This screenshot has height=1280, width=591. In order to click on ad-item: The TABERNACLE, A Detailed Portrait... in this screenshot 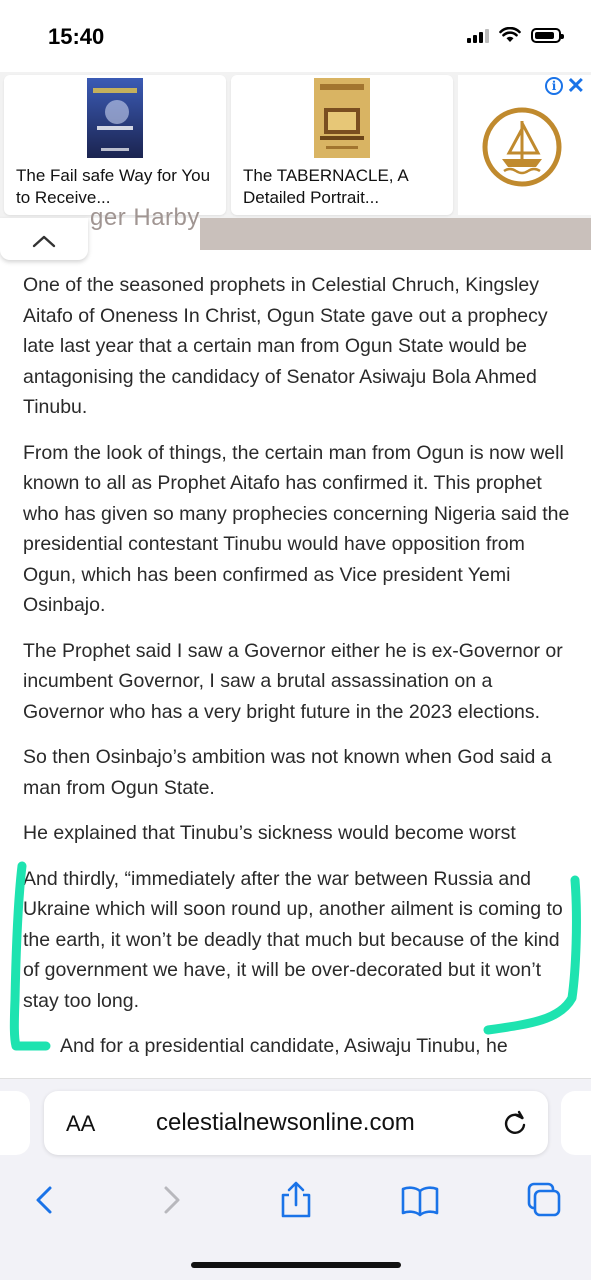, I will do `click(342, 145)`.